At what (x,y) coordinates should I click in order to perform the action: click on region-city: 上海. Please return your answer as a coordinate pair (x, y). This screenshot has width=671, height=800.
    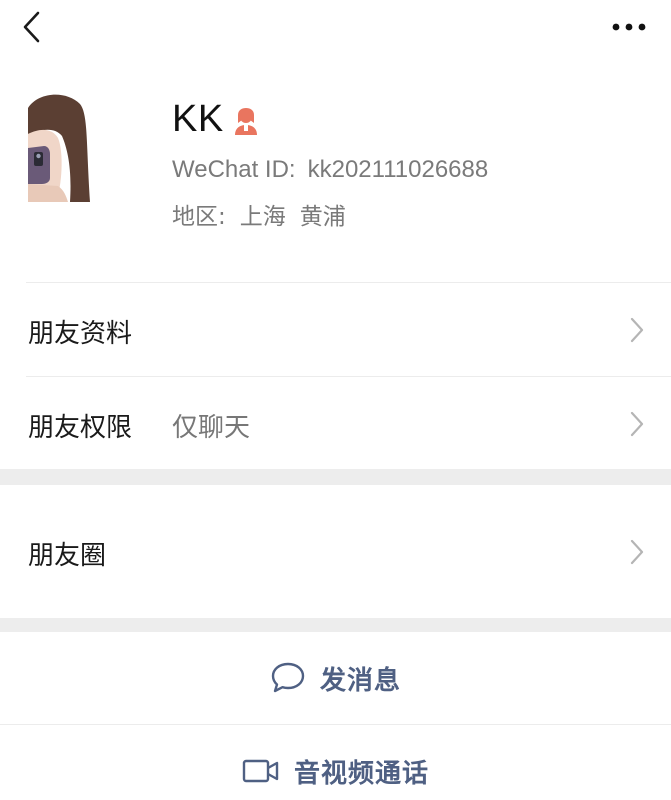
    Looking at the image, I should click on (262, 217).